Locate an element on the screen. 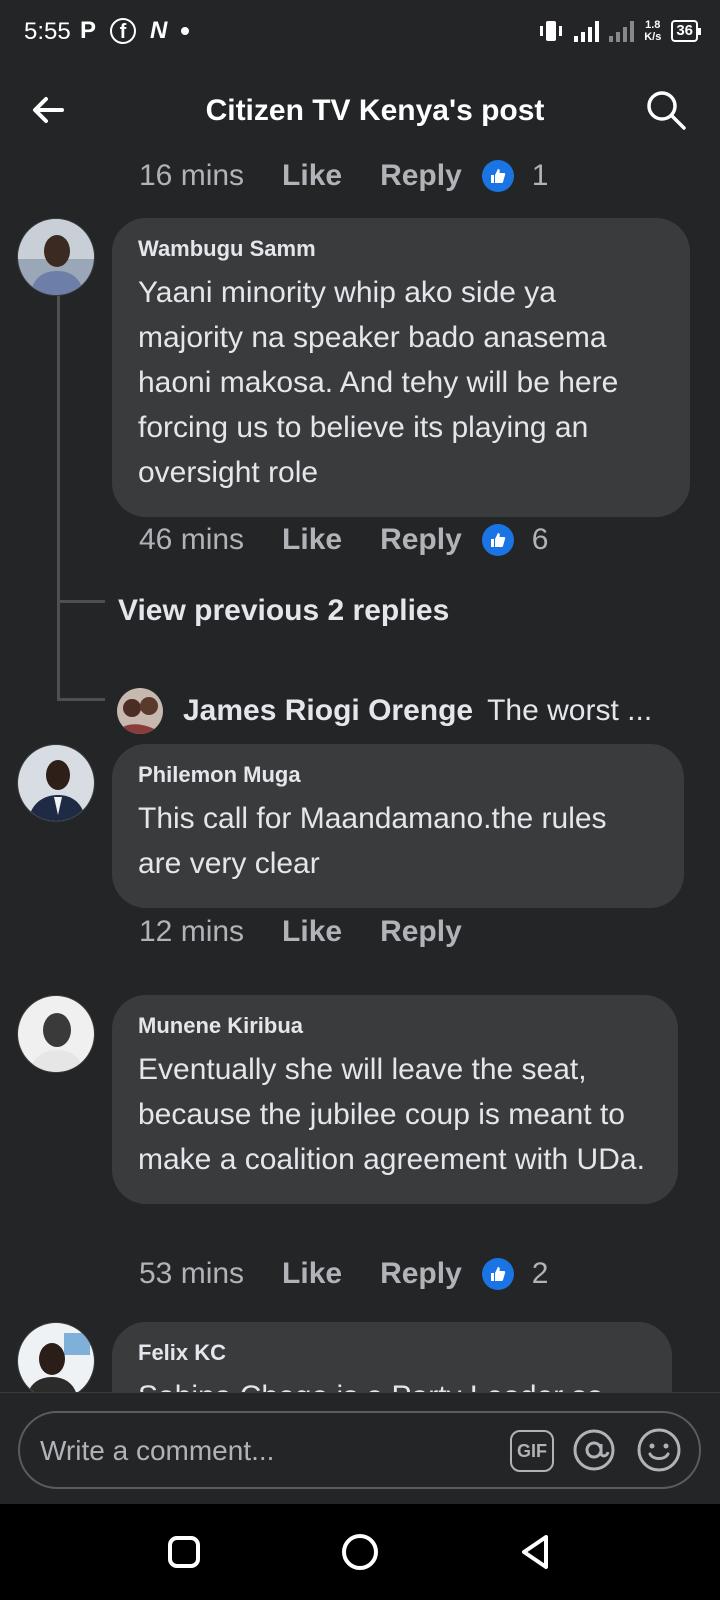 This screenshot has width=720, height=1600. p-app-icon: P is located at coordinates (88, 30).